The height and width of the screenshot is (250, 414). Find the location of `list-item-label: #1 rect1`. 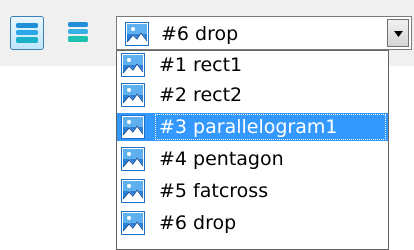

list-item-label: #1 rect1 is located at coordinates (201, 65).